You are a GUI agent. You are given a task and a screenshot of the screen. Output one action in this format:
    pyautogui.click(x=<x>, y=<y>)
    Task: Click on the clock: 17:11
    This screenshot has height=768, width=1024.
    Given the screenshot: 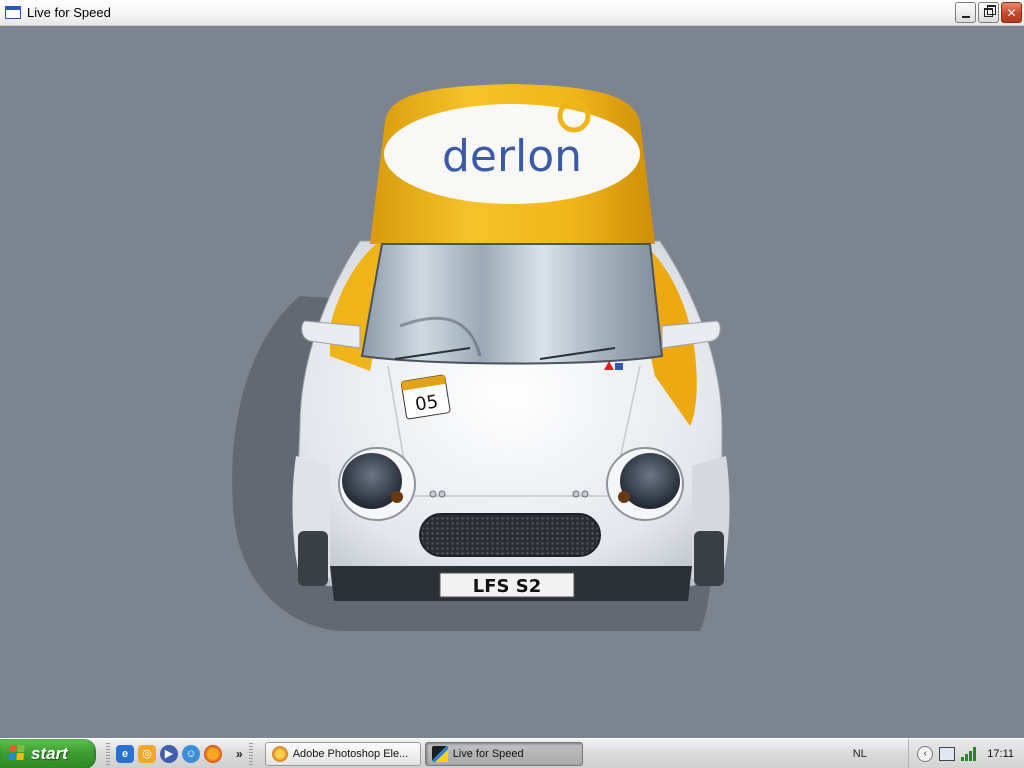 What is the action you would take?
    pyautogui.click(x=1000, y=754)
    